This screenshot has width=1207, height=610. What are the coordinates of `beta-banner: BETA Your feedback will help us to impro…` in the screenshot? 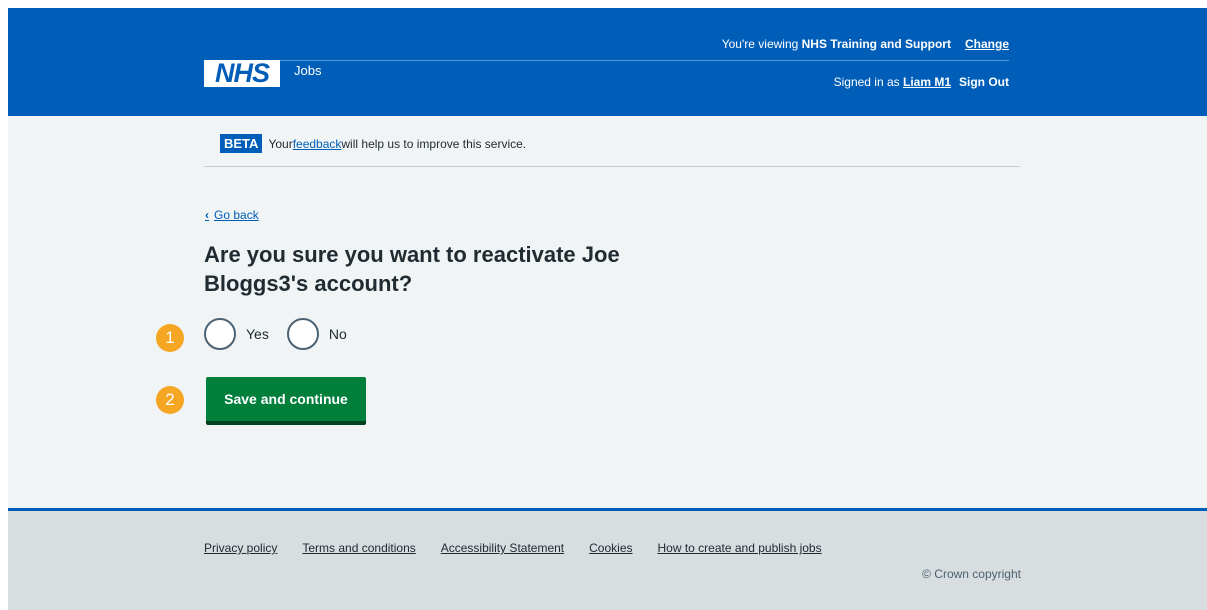 It's located at (373, 143).